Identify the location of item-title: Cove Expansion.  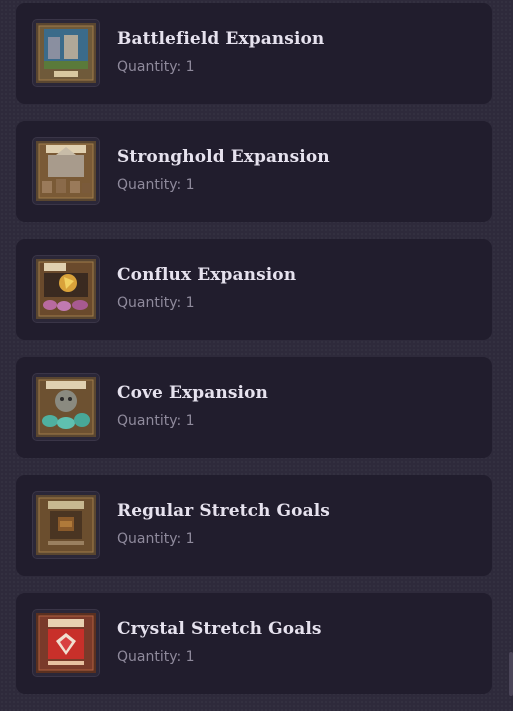
(192, 393).